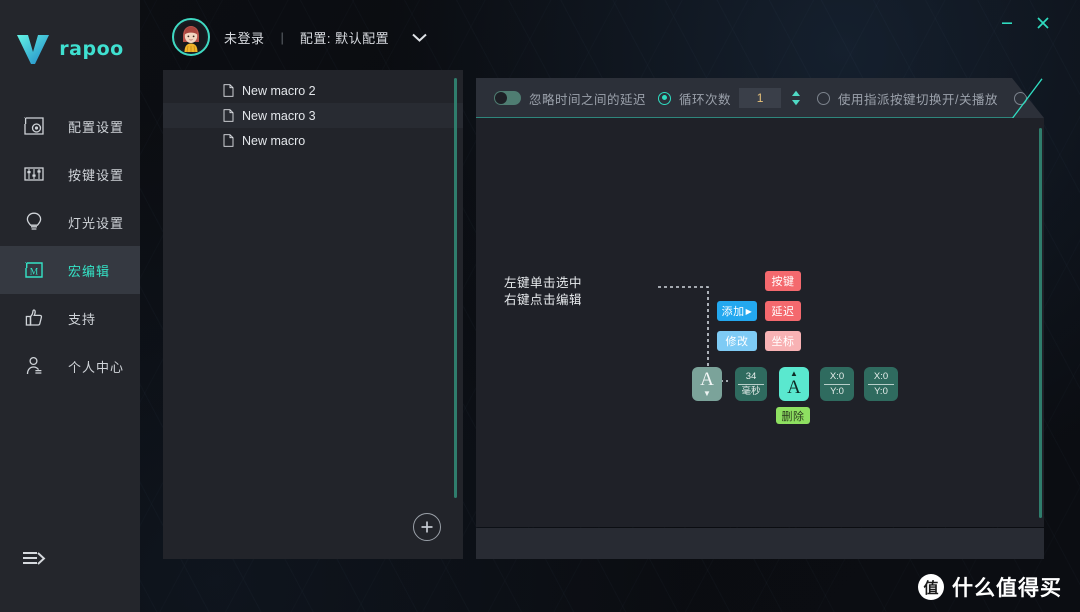  Describe the element at coordinates (693, 334) in the screenshot. I see `diagram-connector` at that location.